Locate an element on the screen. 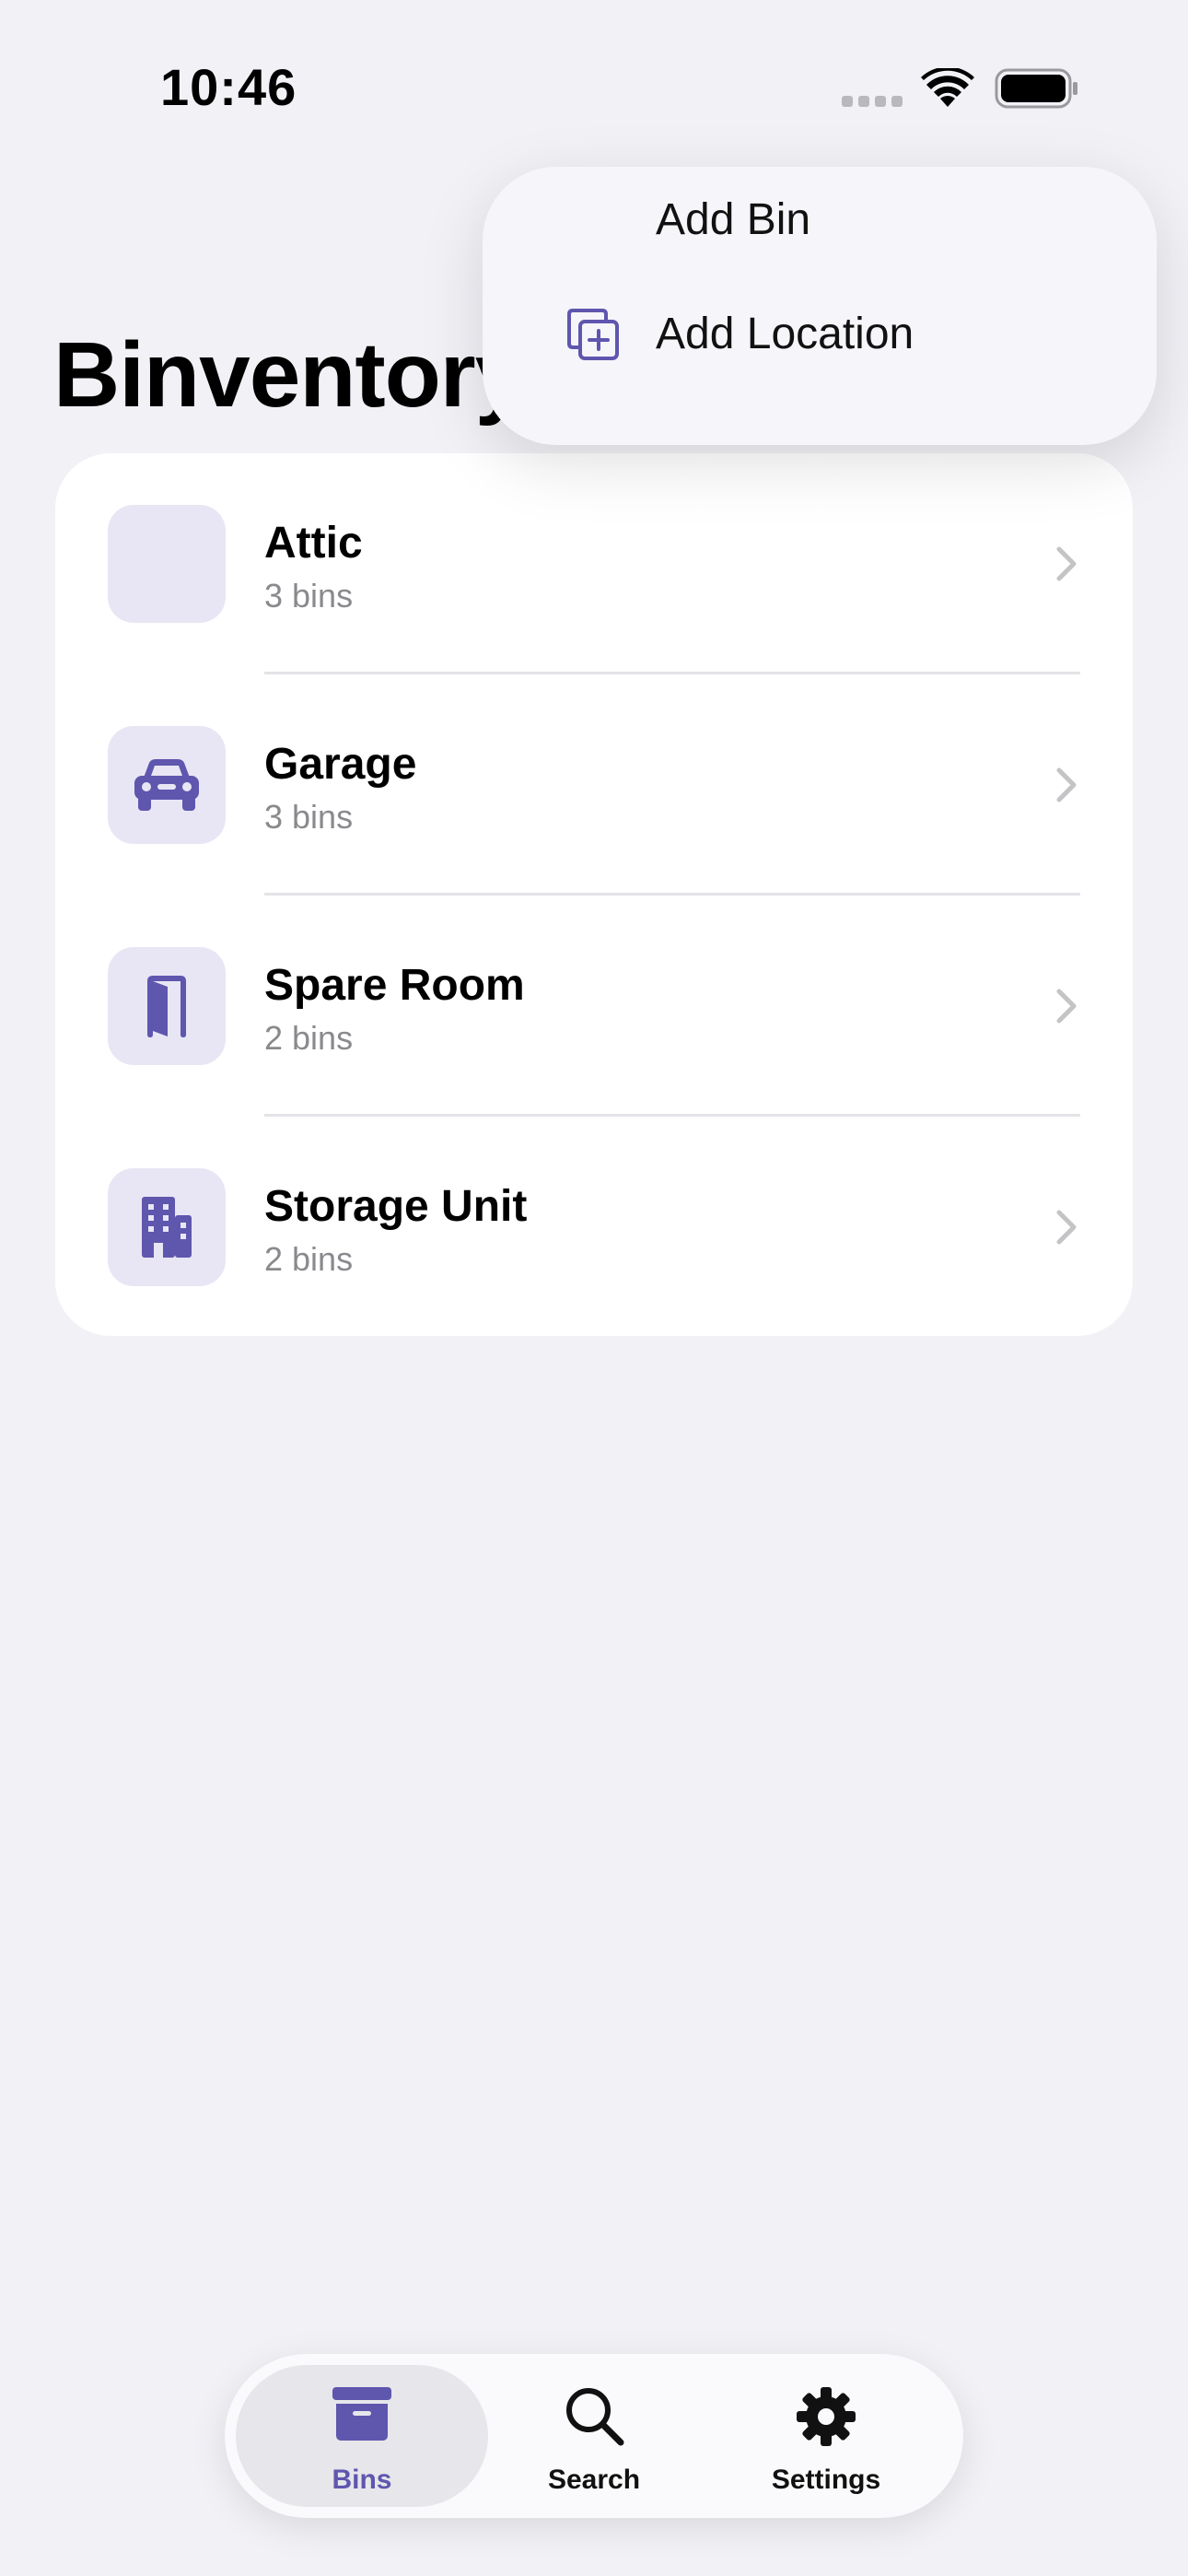 This screenshot has height=2576, width=1188. status-indicators is located at coordinates (957, 87).